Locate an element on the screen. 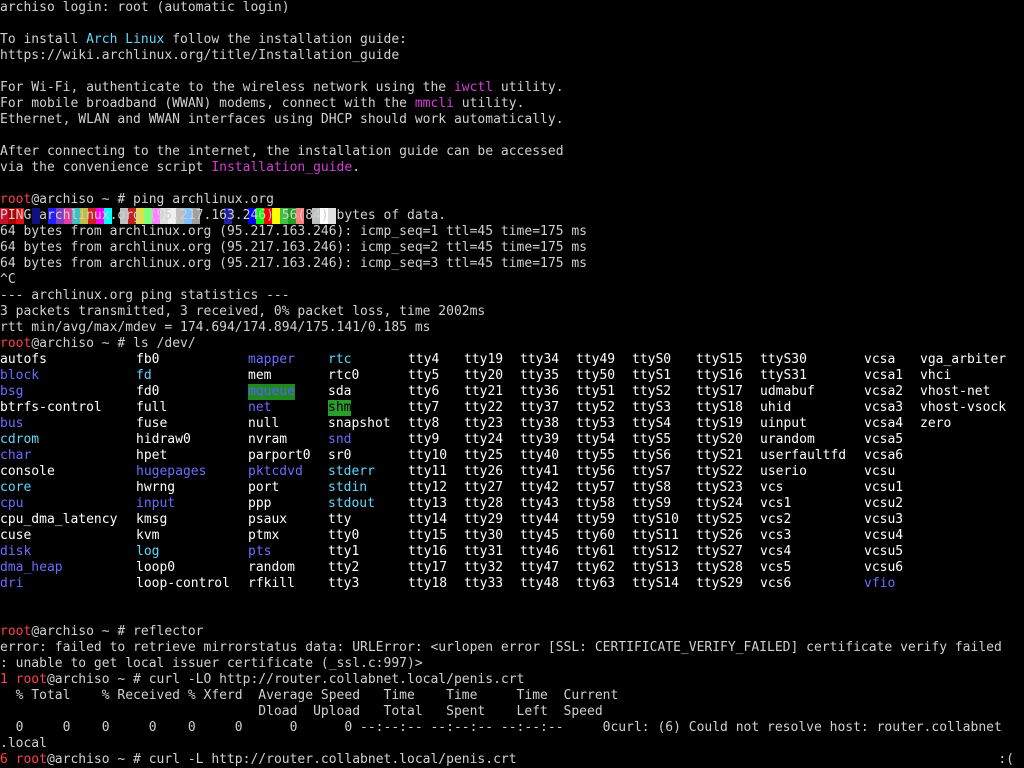 Image resolution: width=1024 pixels, height=768 pixels. terminal-line: ^C is located at coordinates (8, 280).